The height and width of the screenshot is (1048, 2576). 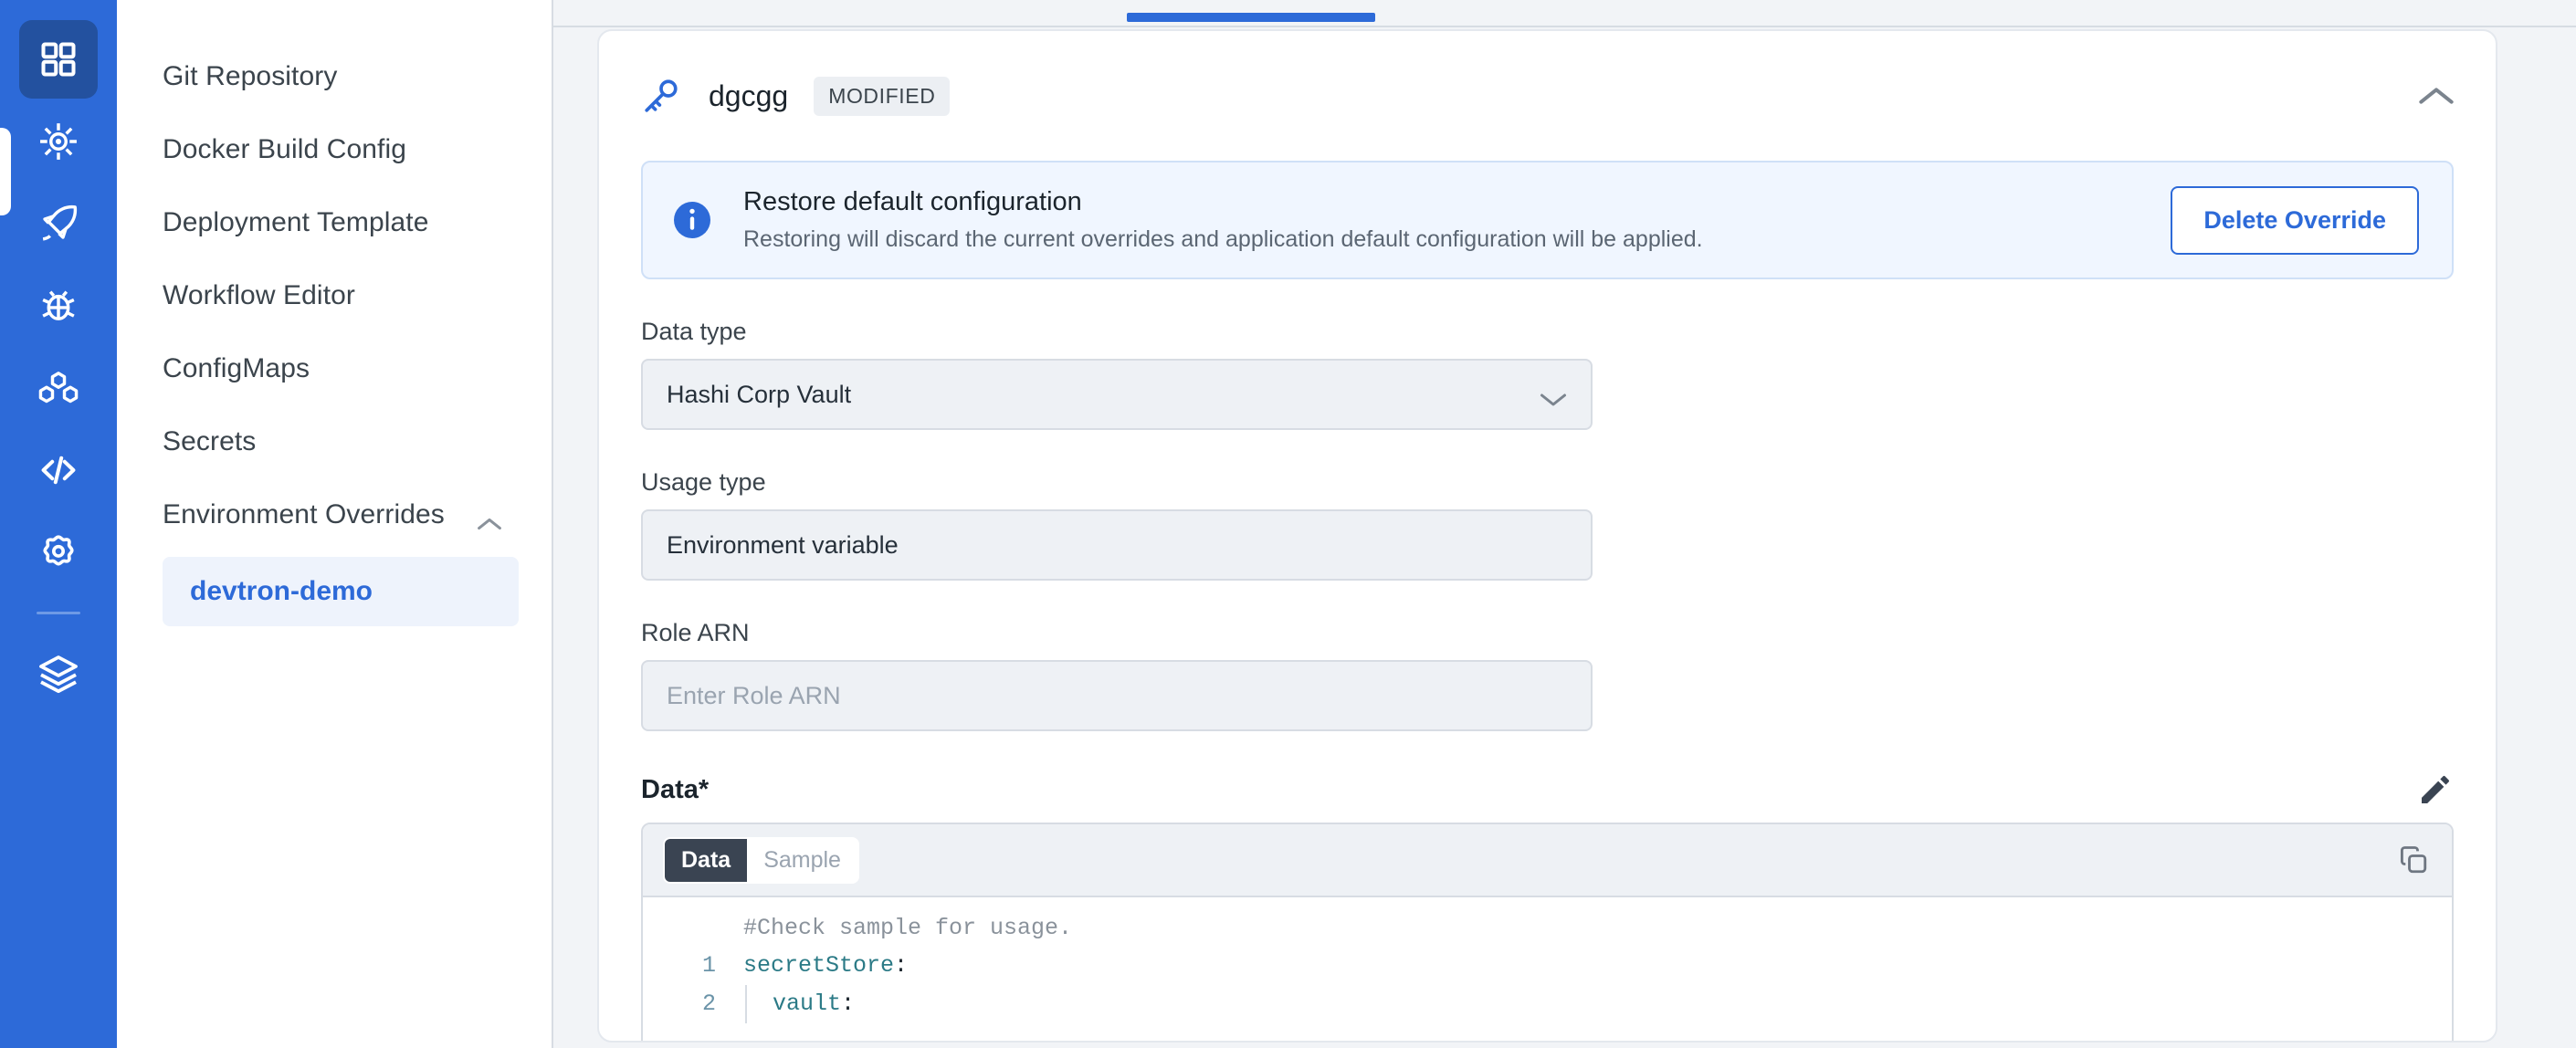 What do you see at coordinates (1117, 696) in the screenshot?
I see `role-arn-input: Enter Role ARN` at bounding box center [1117, 696].